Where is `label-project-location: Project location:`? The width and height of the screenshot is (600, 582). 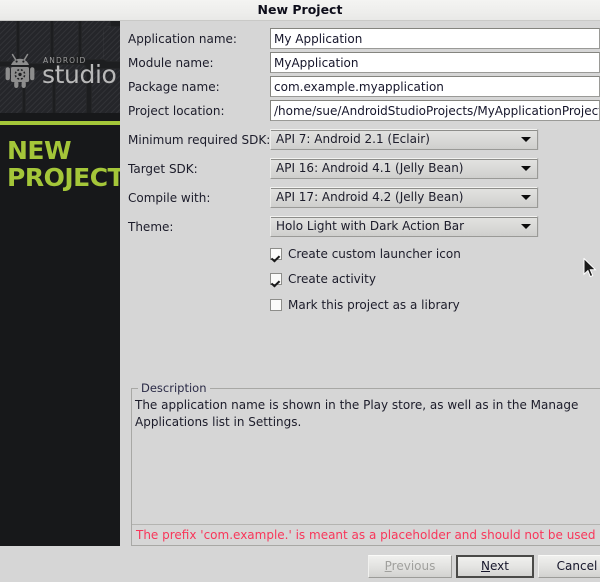 label-project-location: Project location: is located at coordinates (176, 111).